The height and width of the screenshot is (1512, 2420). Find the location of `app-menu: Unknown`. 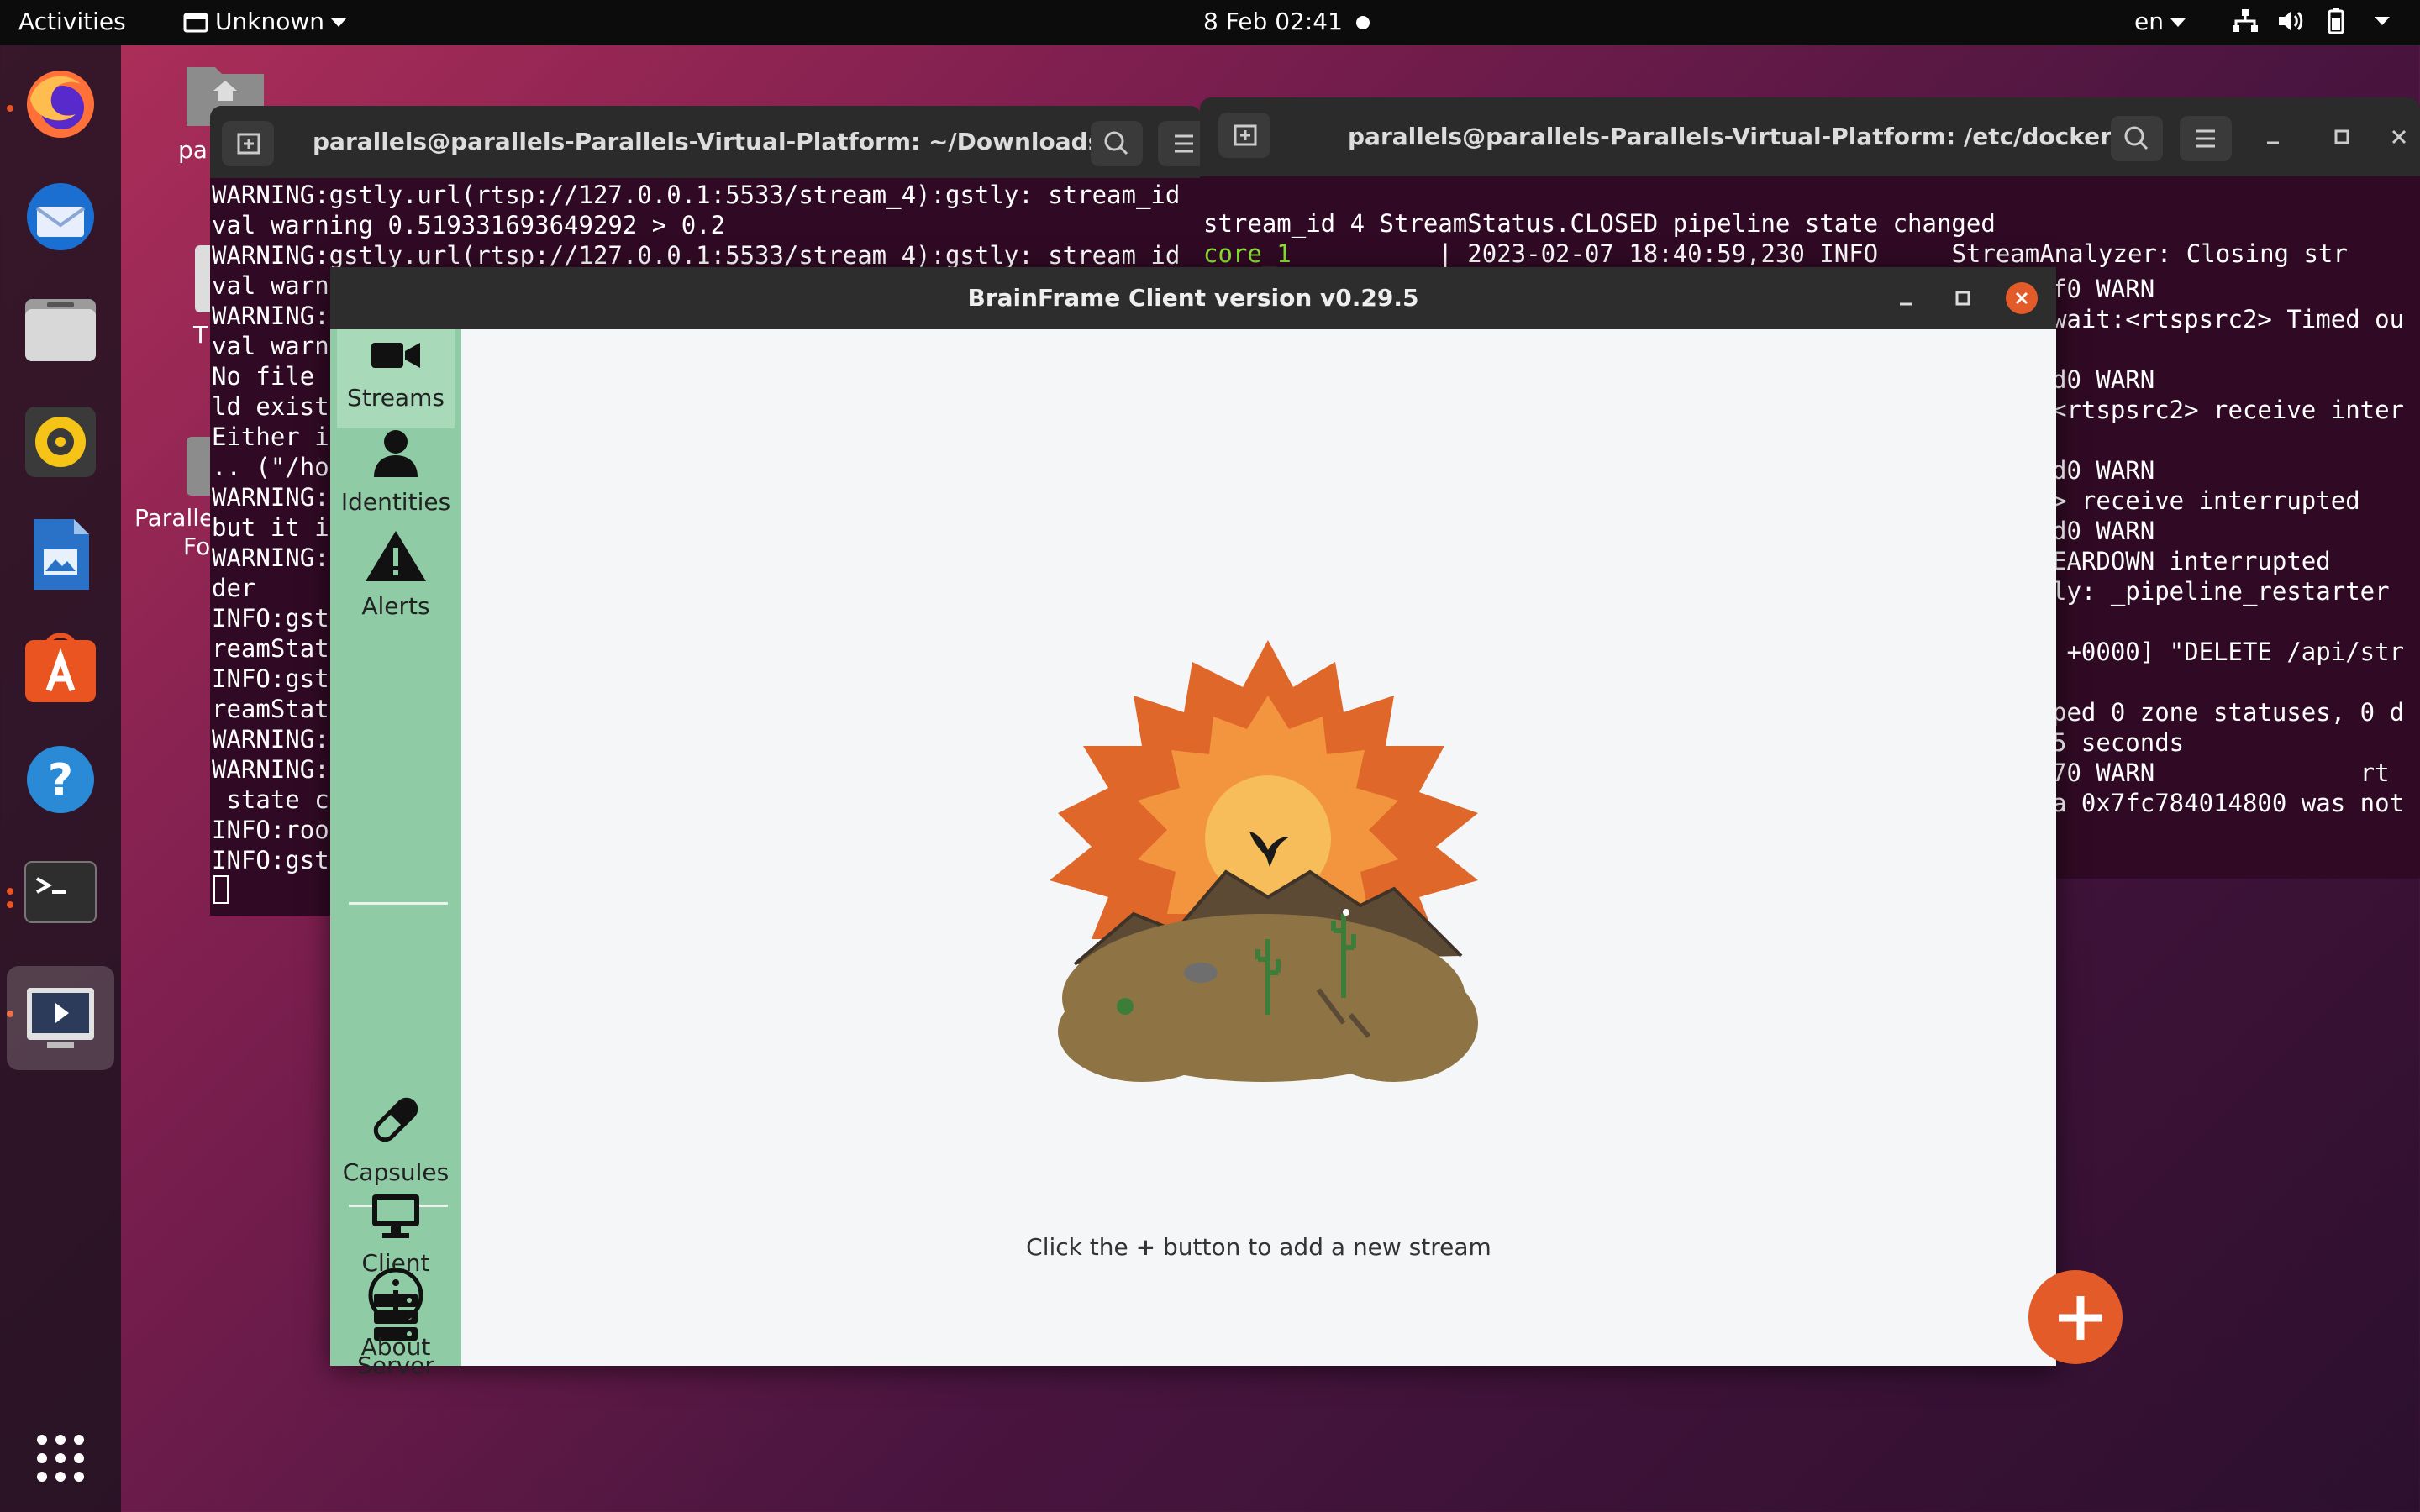

app-menu: Unknown is located at coordinates (264, 21).